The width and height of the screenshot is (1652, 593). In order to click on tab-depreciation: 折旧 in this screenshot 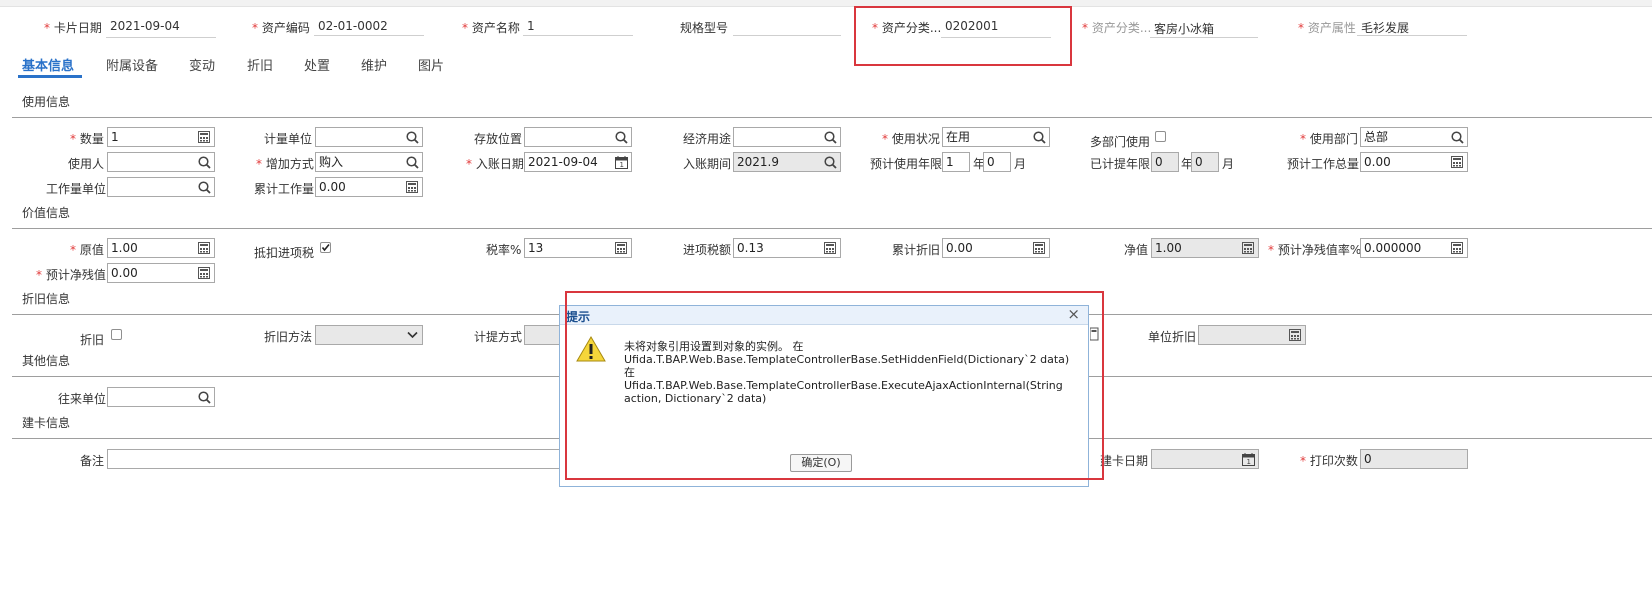, I will do `click(260, 64)`.